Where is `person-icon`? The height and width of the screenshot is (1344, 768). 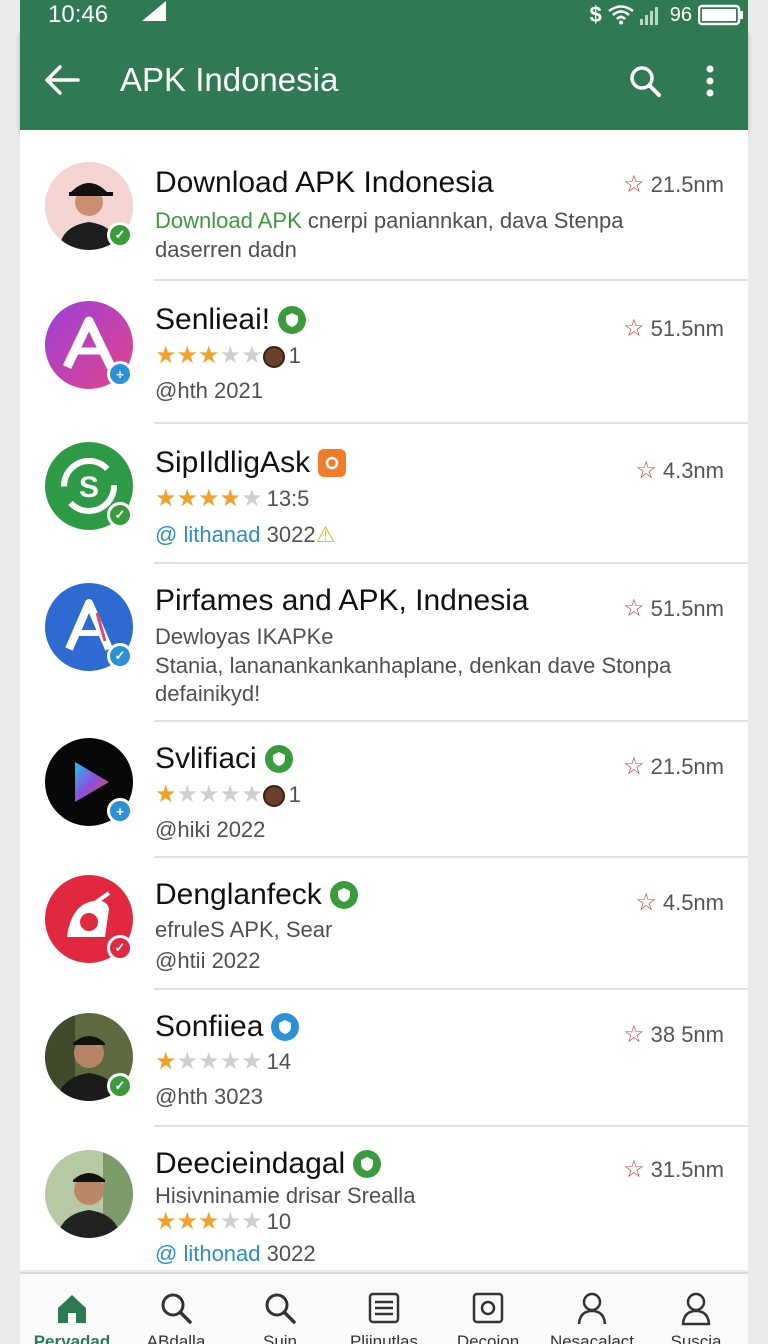
person-icon is located at coordinates (592, 1308).